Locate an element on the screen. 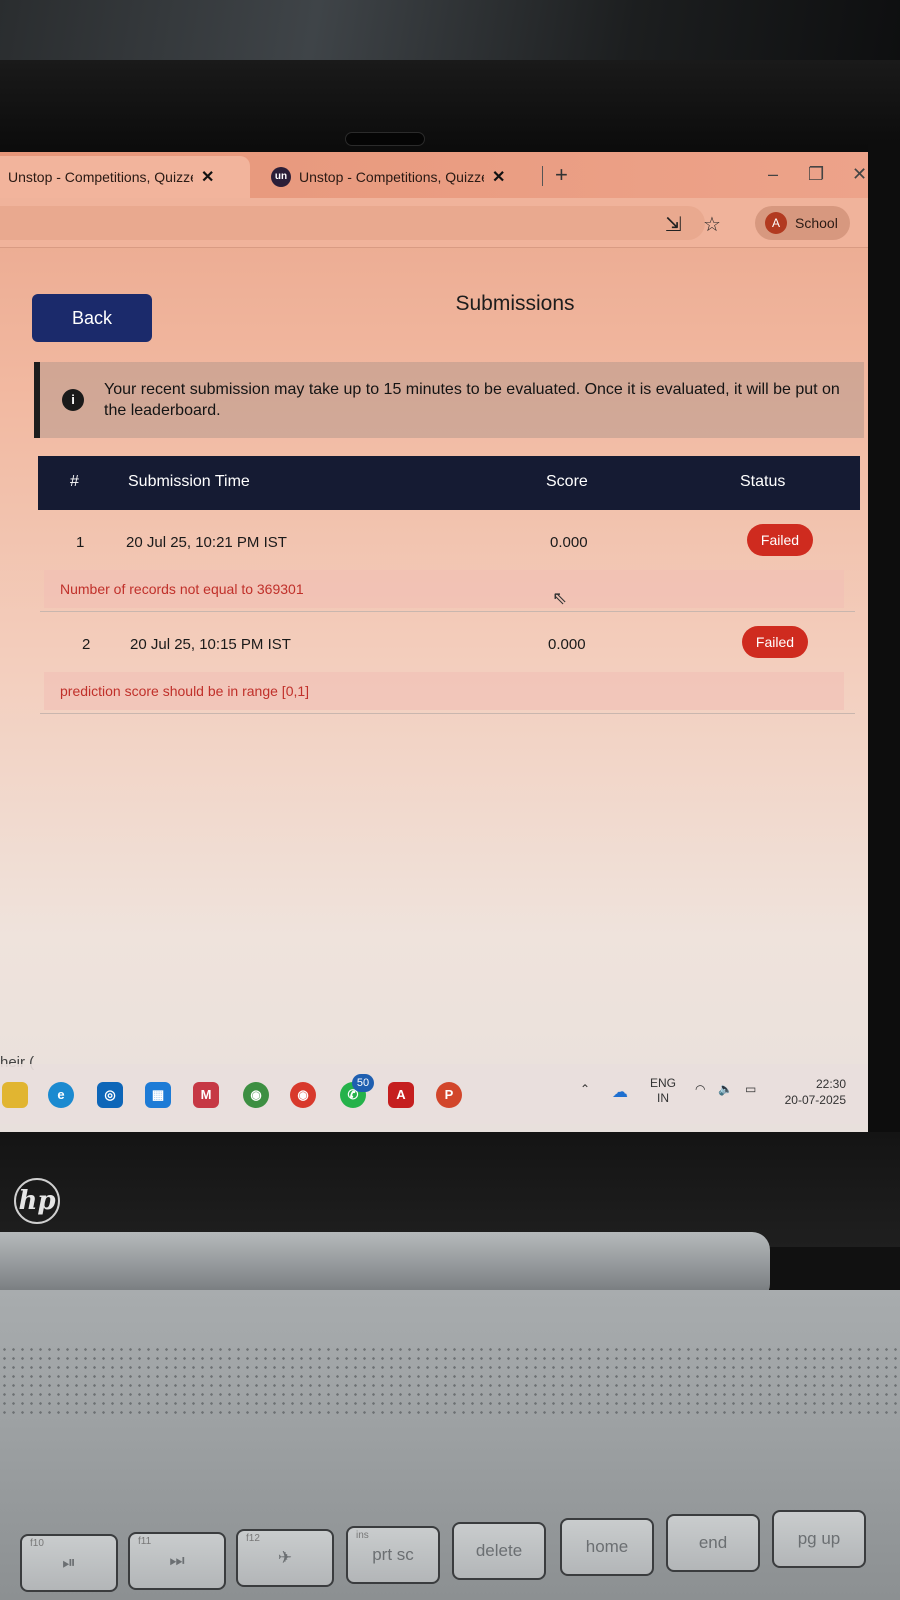 The image size is (900, 1600). mcafee-icon: M is located at coordinates (206, 1095).